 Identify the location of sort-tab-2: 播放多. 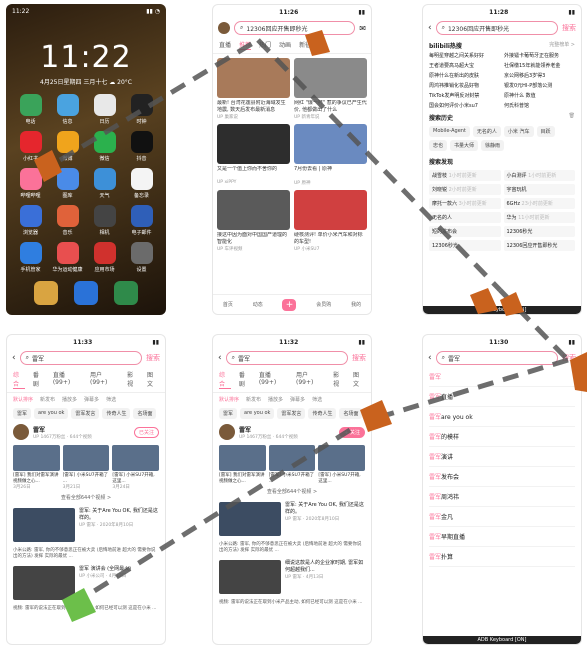
(69, 399).